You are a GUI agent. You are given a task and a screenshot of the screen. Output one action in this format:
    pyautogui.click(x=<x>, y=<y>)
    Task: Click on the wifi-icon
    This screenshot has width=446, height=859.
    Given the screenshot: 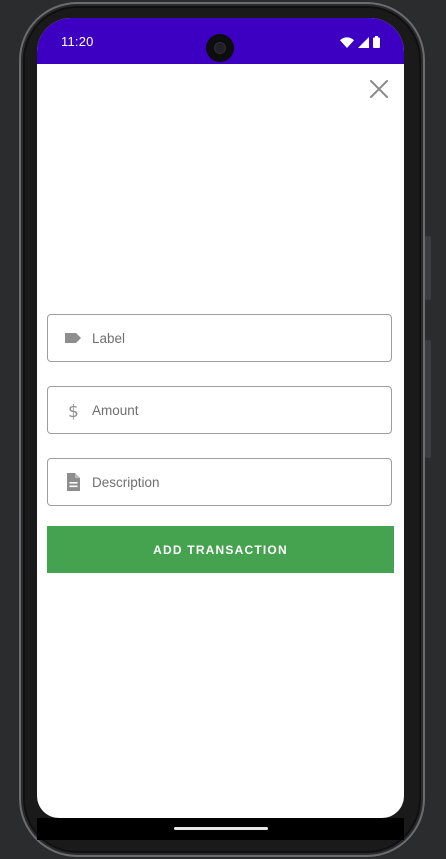 What is the action you would take?
    pyautogui.click(x=347, y=42)
    